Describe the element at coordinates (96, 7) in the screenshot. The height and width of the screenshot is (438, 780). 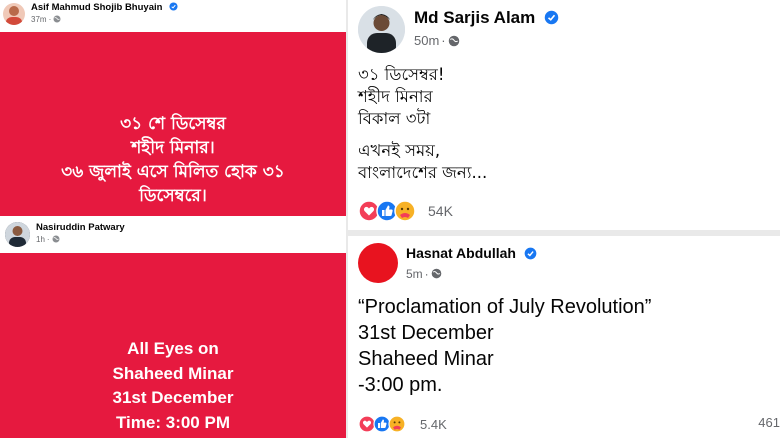
I see `author-name-text: Asif Mahmud Shojib Bhuyain` at that location.